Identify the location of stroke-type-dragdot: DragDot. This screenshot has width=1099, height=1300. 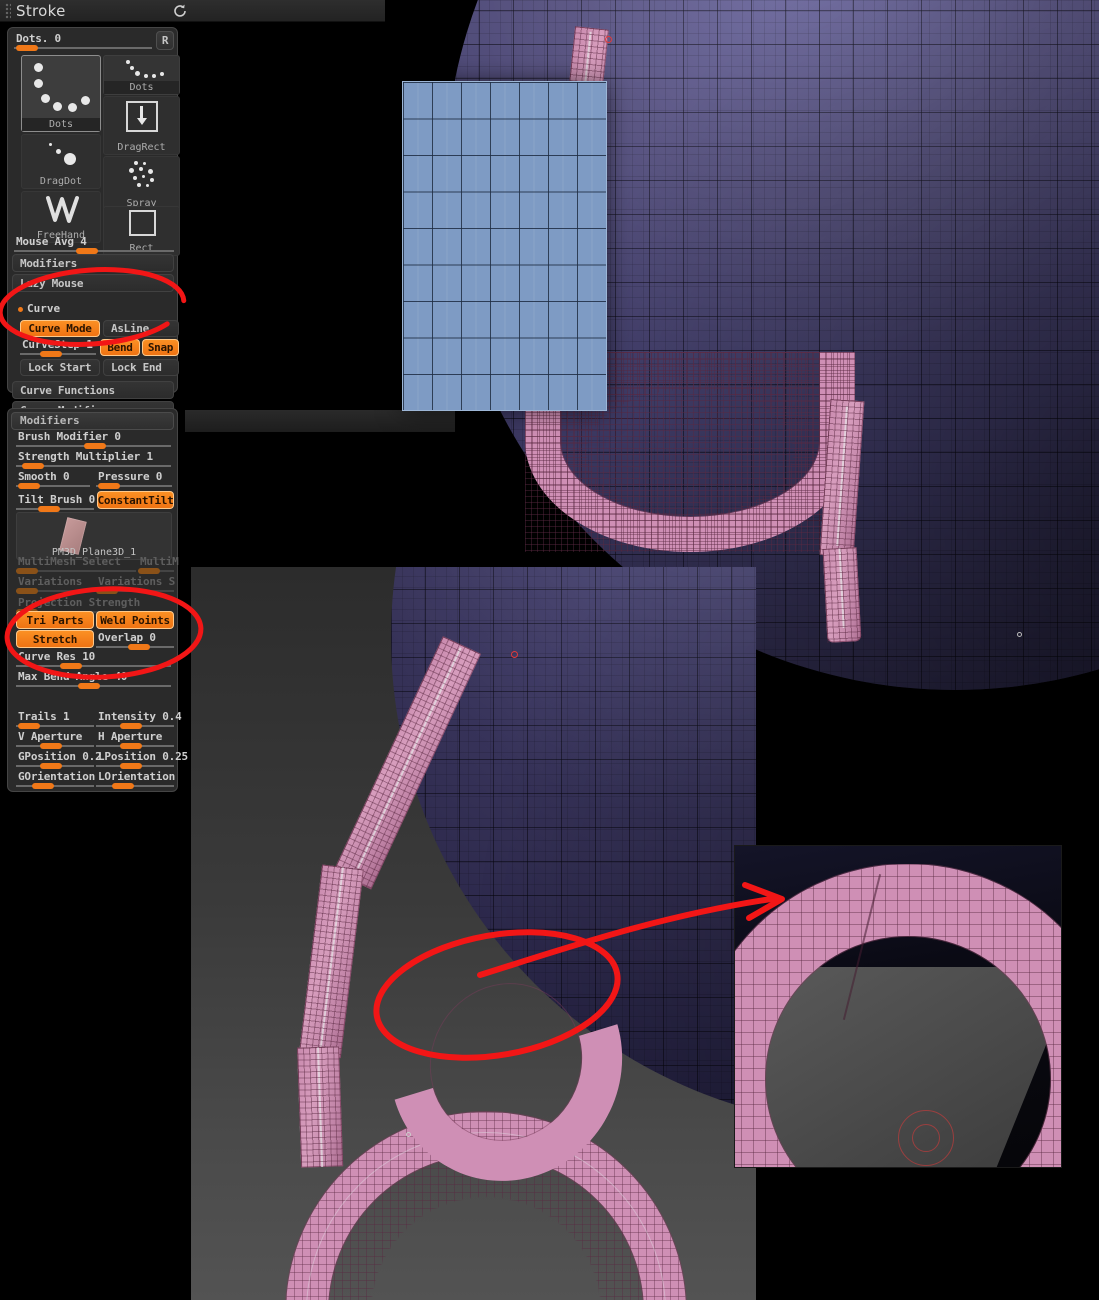
(61, 161).